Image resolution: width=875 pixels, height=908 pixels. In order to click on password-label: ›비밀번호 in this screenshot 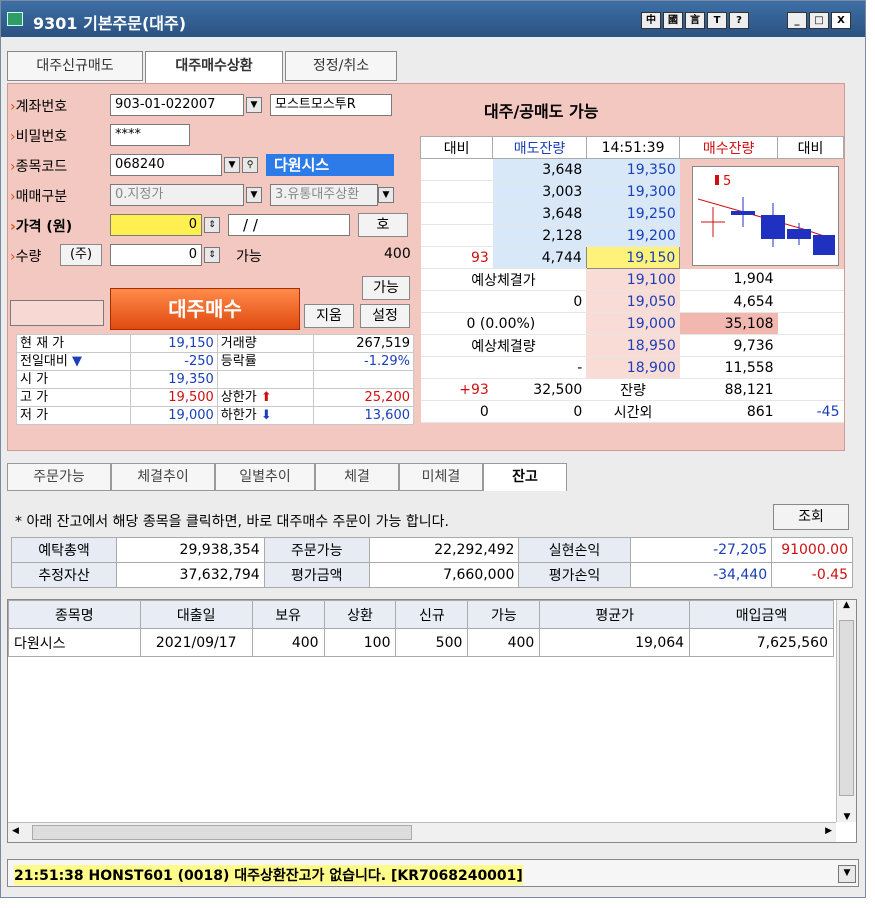, I will do `click(39, 137)`.